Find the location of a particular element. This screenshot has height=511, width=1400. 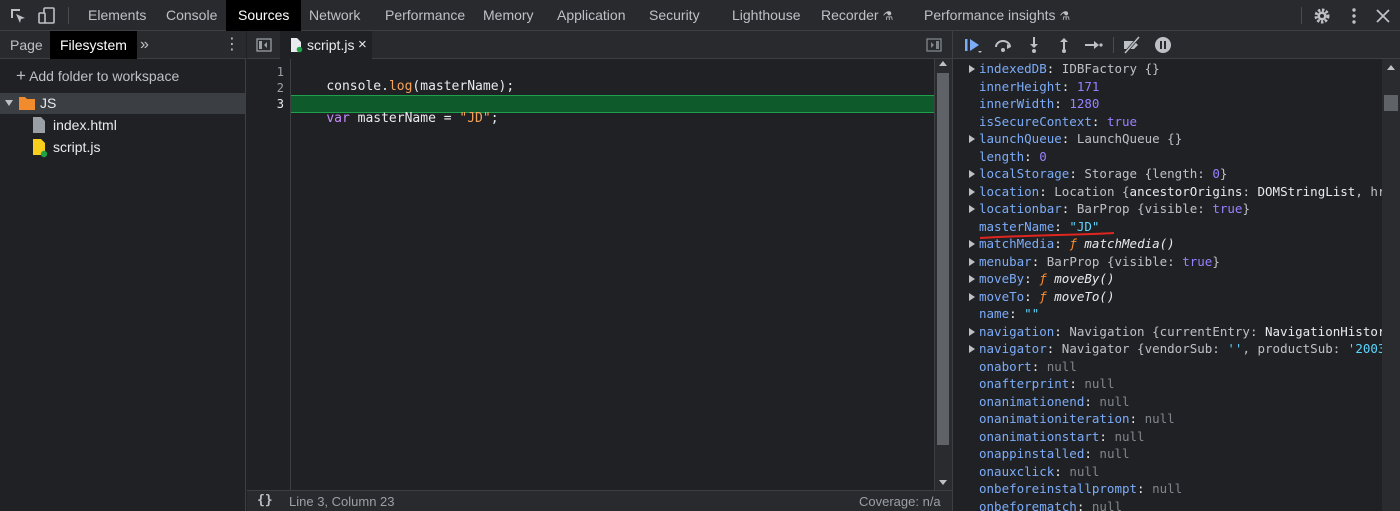

property-value: : is located at coordinates (1250, 191).